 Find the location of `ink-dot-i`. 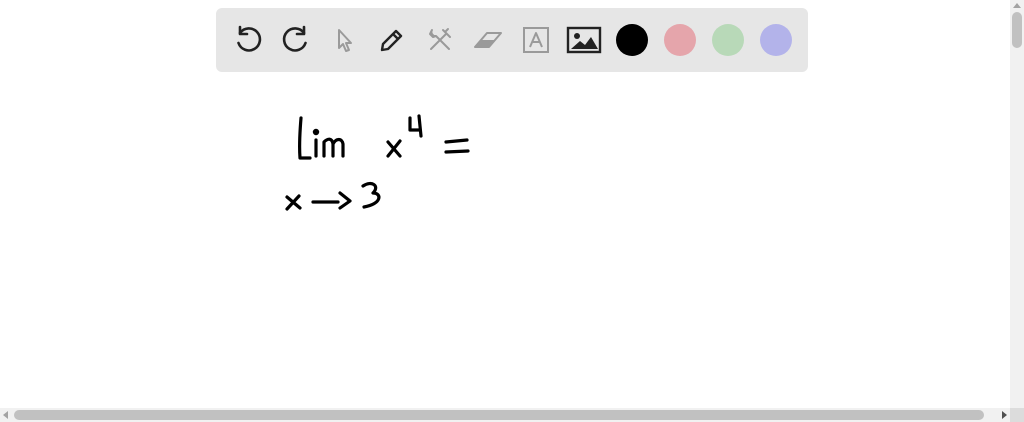

ink-dot-i is located at coordinates (316, 132).